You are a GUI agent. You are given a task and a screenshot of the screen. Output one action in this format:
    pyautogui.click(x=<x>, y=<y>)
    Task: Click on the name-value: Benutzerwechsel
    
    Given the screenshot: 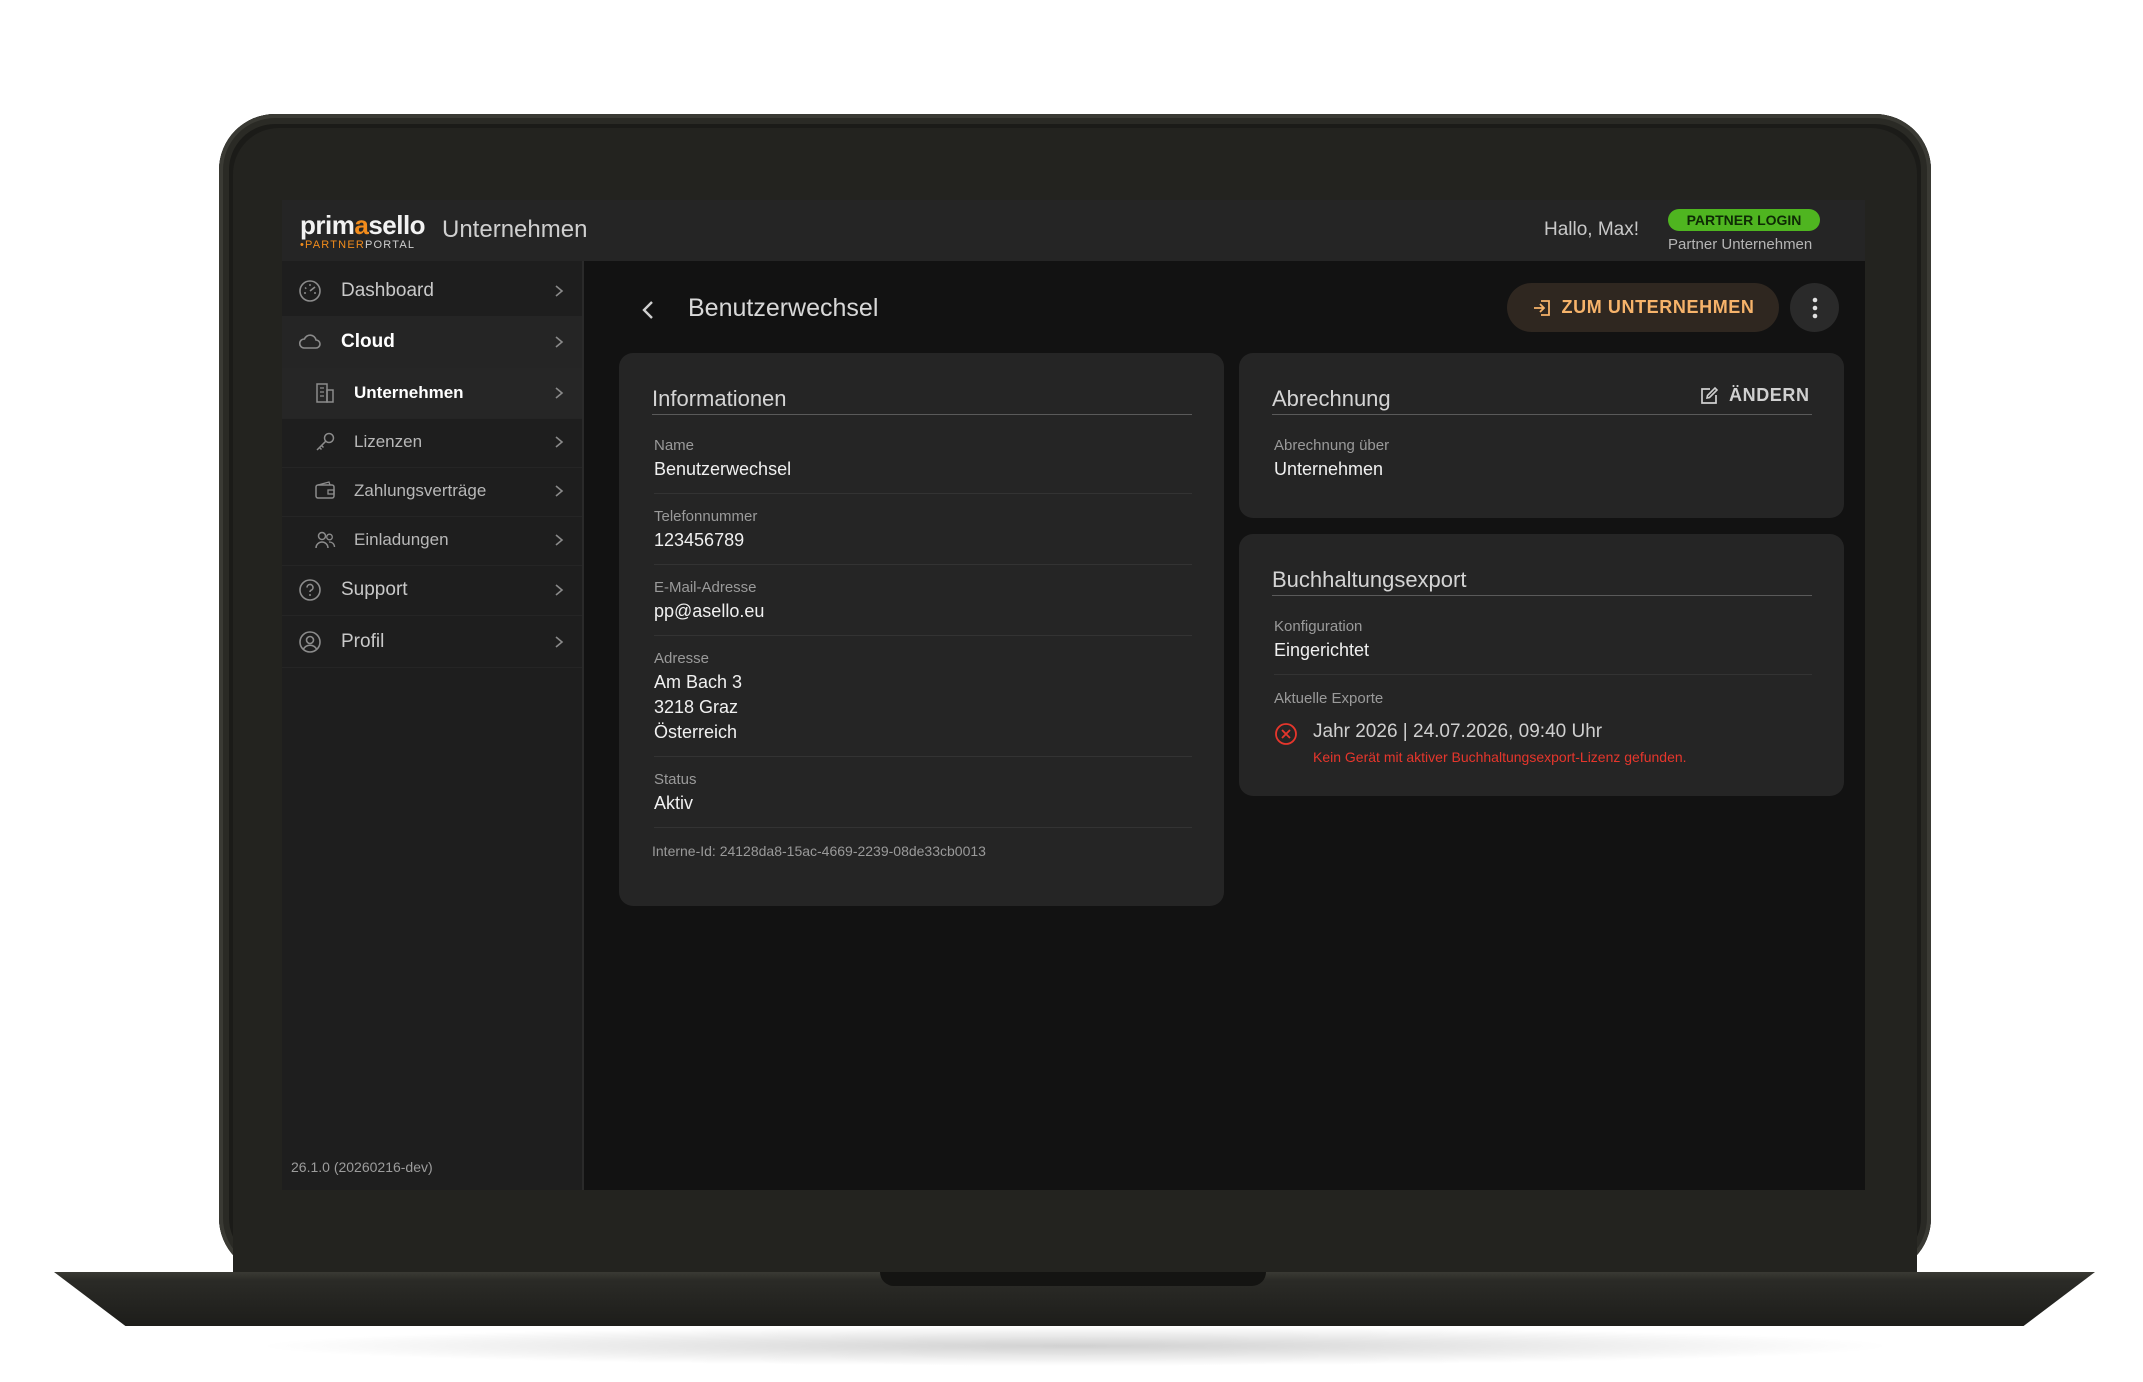 What is the action you would take?
    pyautogui.click(x=723, y=469)
    